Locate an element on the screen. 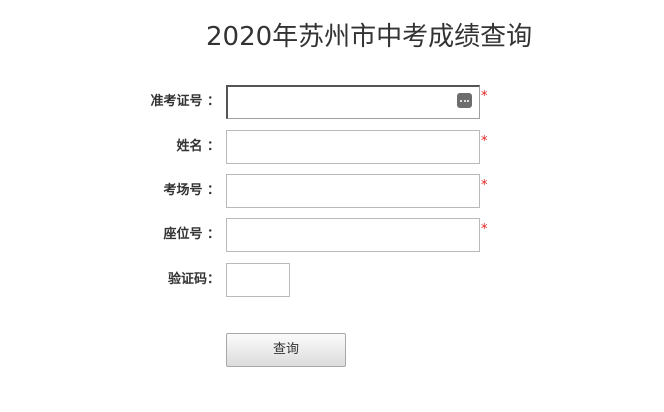 The width and height of the screenshot is (664, 412). query-button: 查询 is located at coordinates (286, 350).